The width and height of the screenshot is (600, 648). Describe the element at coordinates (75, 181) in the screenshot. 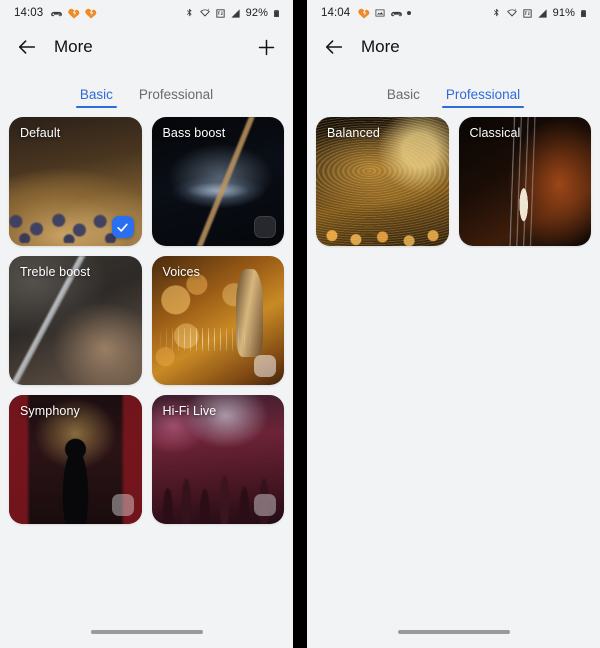

I see `preset-card: Default` at that location.